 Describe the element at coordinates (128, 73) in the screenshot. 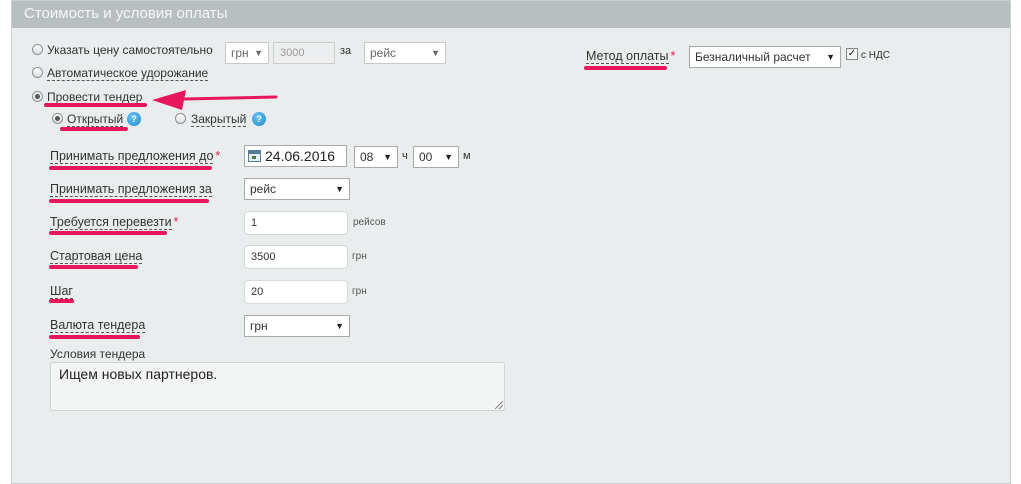

I see `auto-increase-label: Автоматическое удорожание` at that location.